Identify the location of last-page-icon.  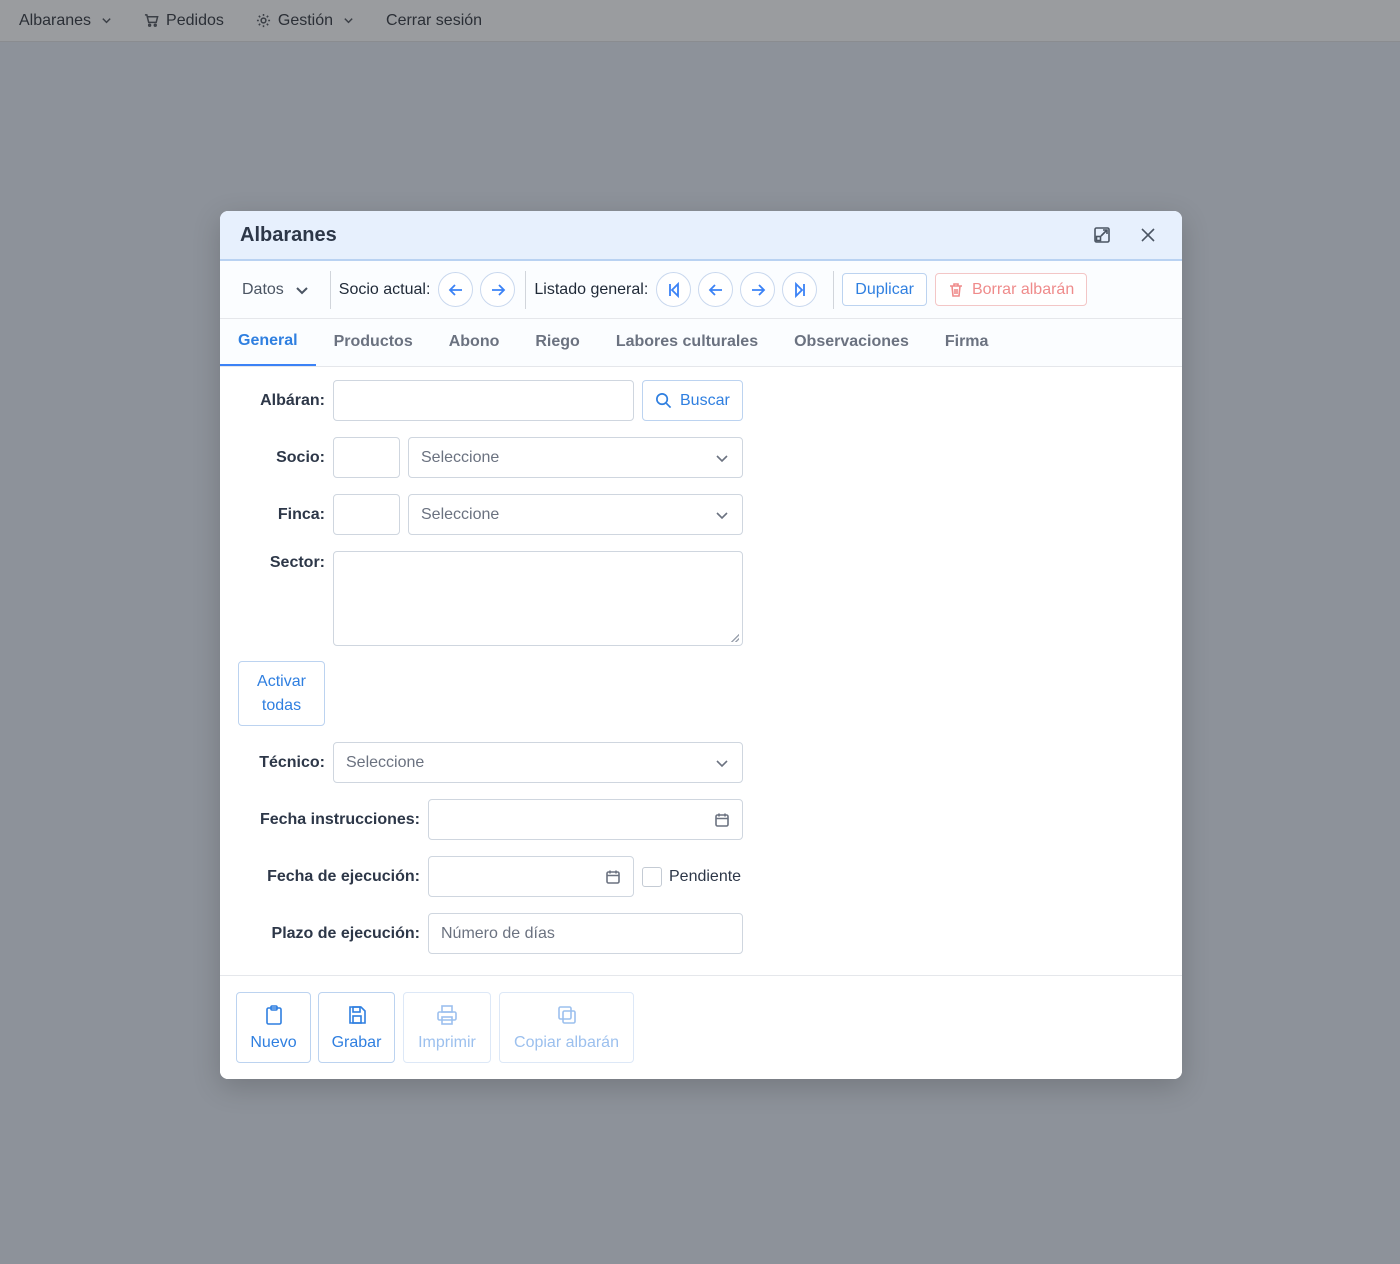
(799, 289).